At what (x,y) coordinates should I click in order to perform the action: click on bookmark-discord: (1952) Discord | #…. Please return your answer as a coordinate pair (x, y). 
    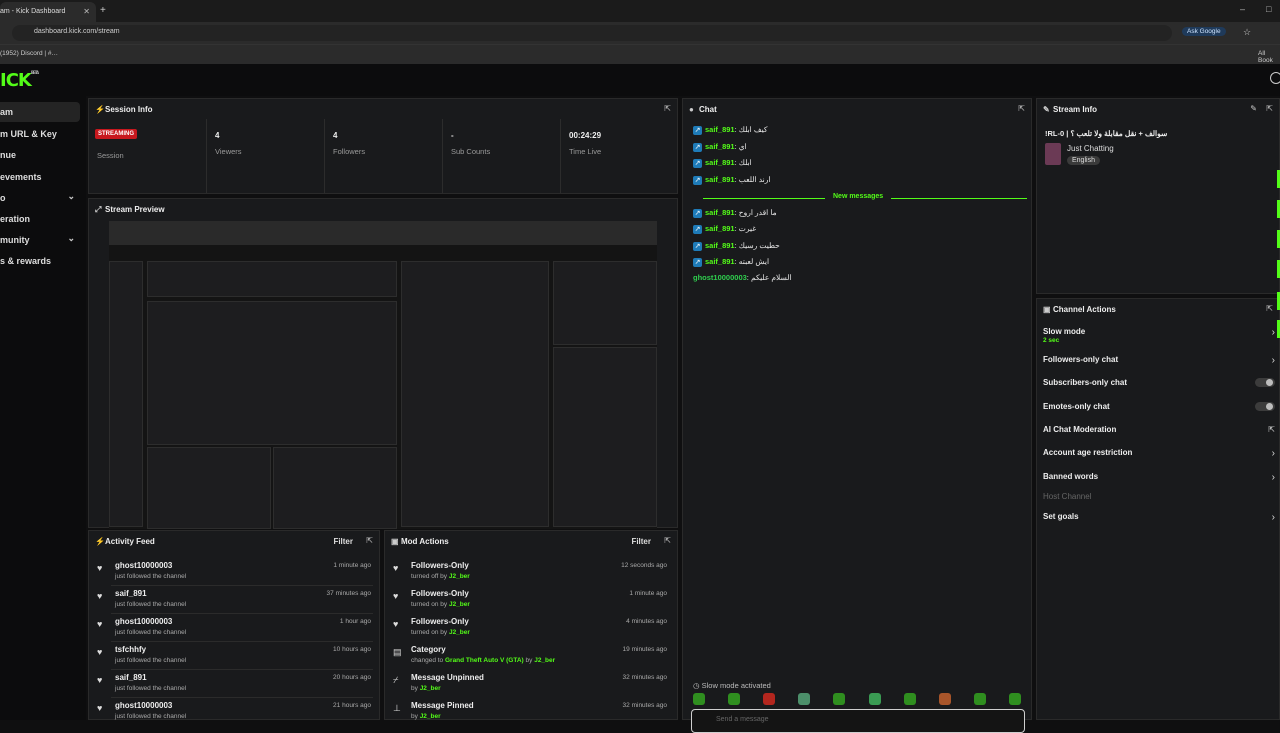
    Looking at the image, I should click on (29, 53).